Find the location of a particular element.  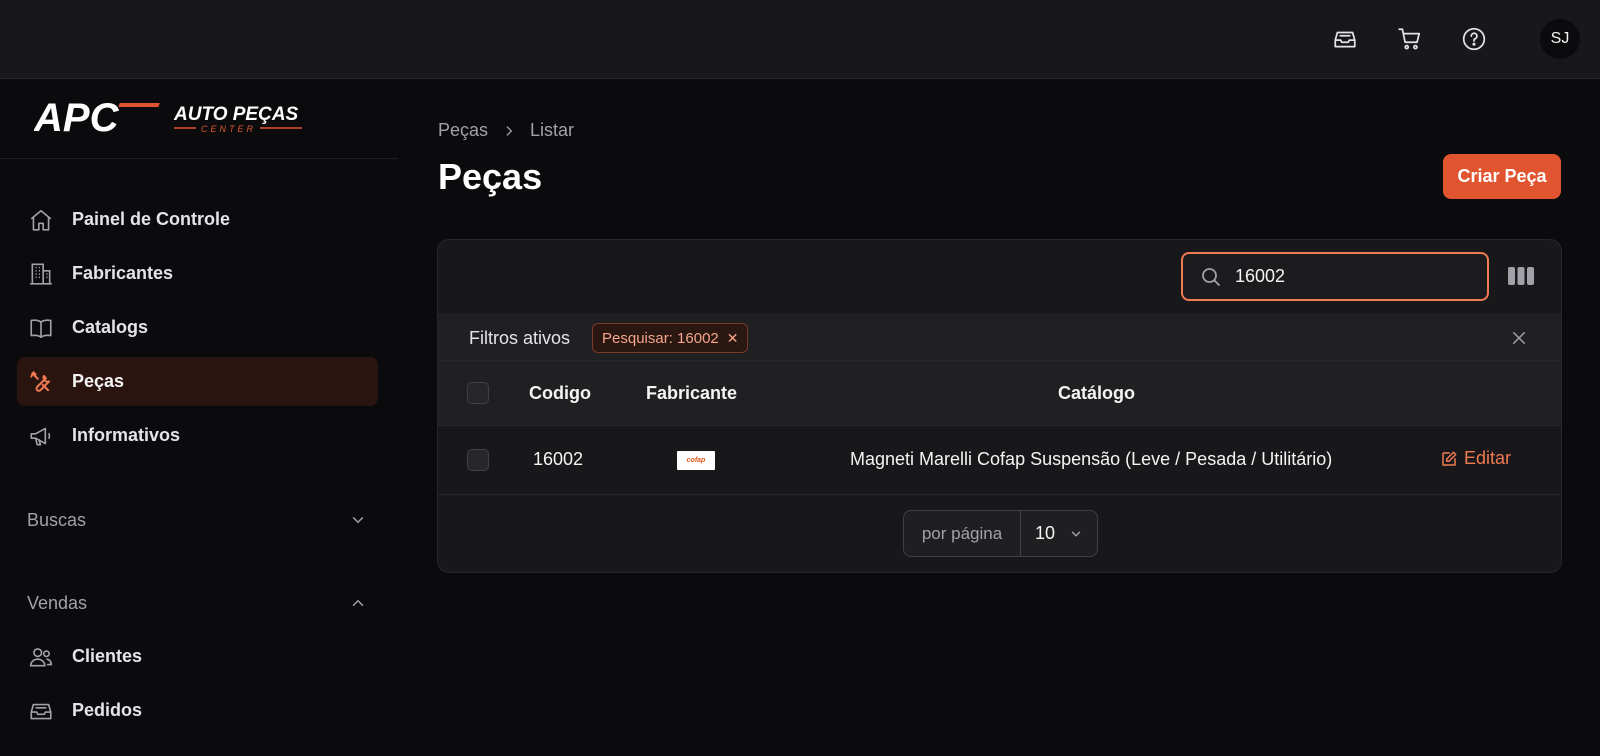

column-header-catalogo: Catálogo is located at coordinates (1096, 393).